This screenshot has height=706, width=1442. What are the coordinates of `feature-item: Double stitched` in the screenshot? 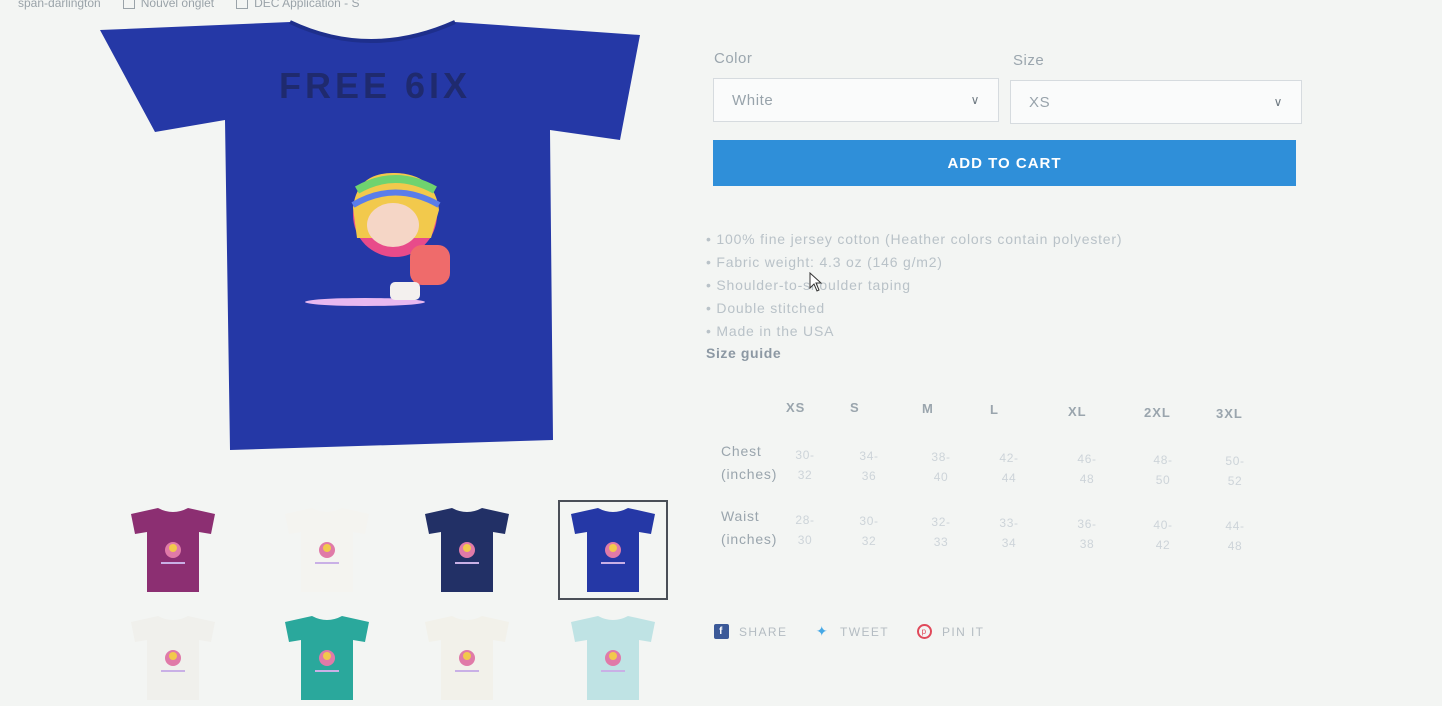 It's located at (914, 308).